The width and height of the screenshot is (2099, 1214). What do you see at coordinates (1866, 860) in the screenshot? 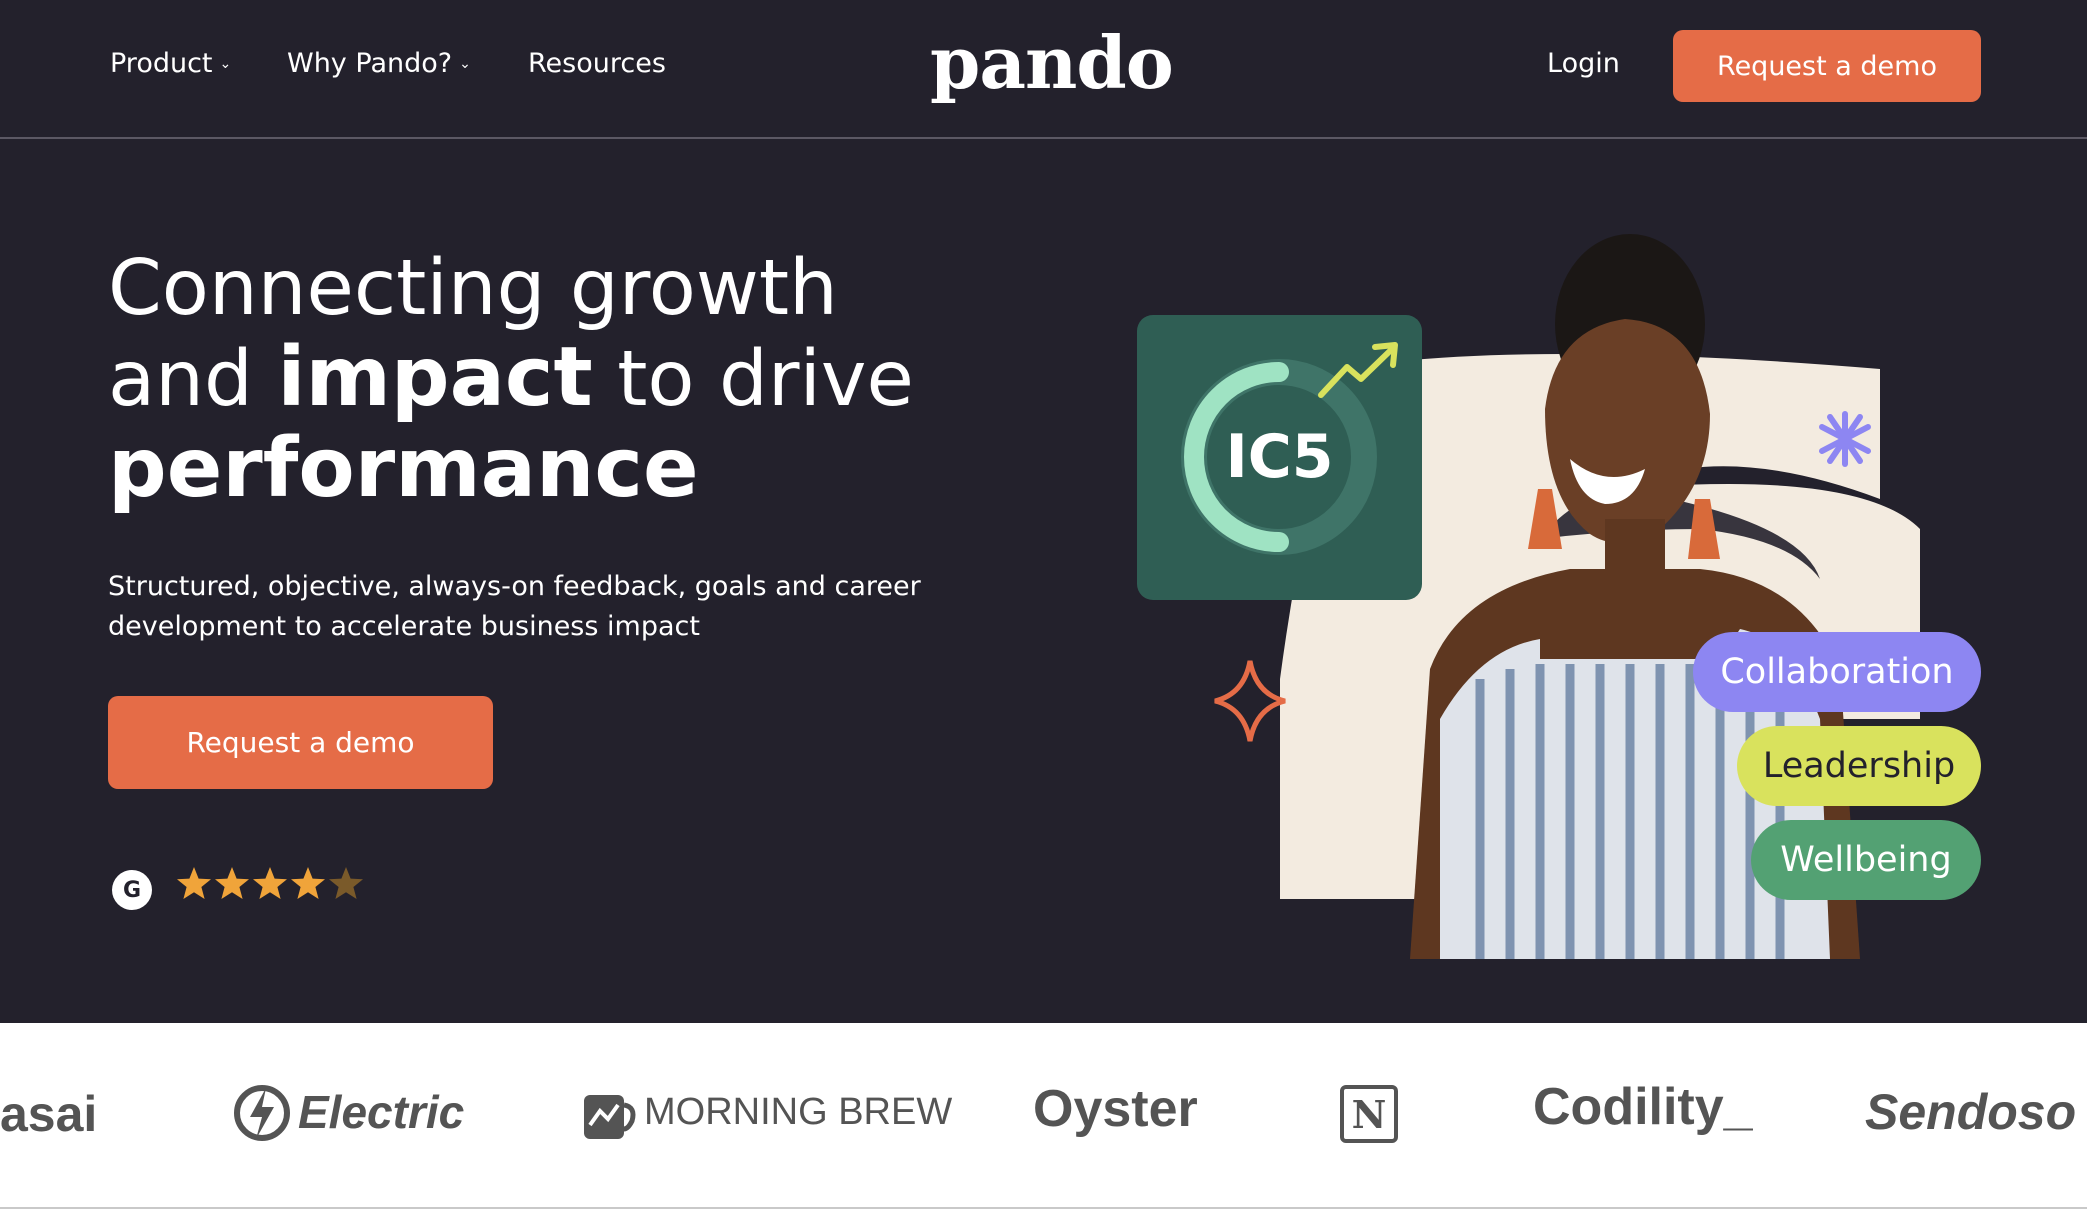
I see `tag-wellbeing: Wellbeing` at bounding box center [1866, 860].